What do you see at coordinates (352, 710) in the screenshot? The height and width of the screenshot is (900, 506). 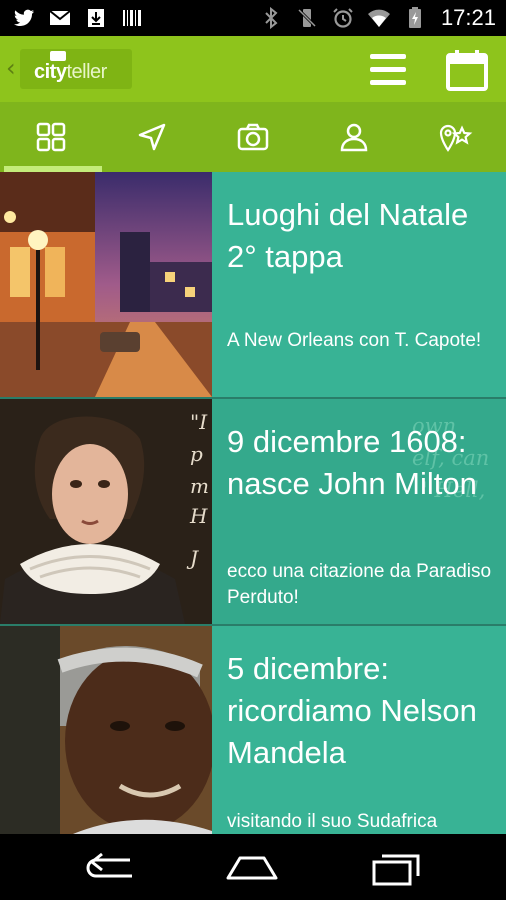 I see `card-title: 5 dicembre: ricordiamo Nelson Mandela` at bounding box center [352, 710].